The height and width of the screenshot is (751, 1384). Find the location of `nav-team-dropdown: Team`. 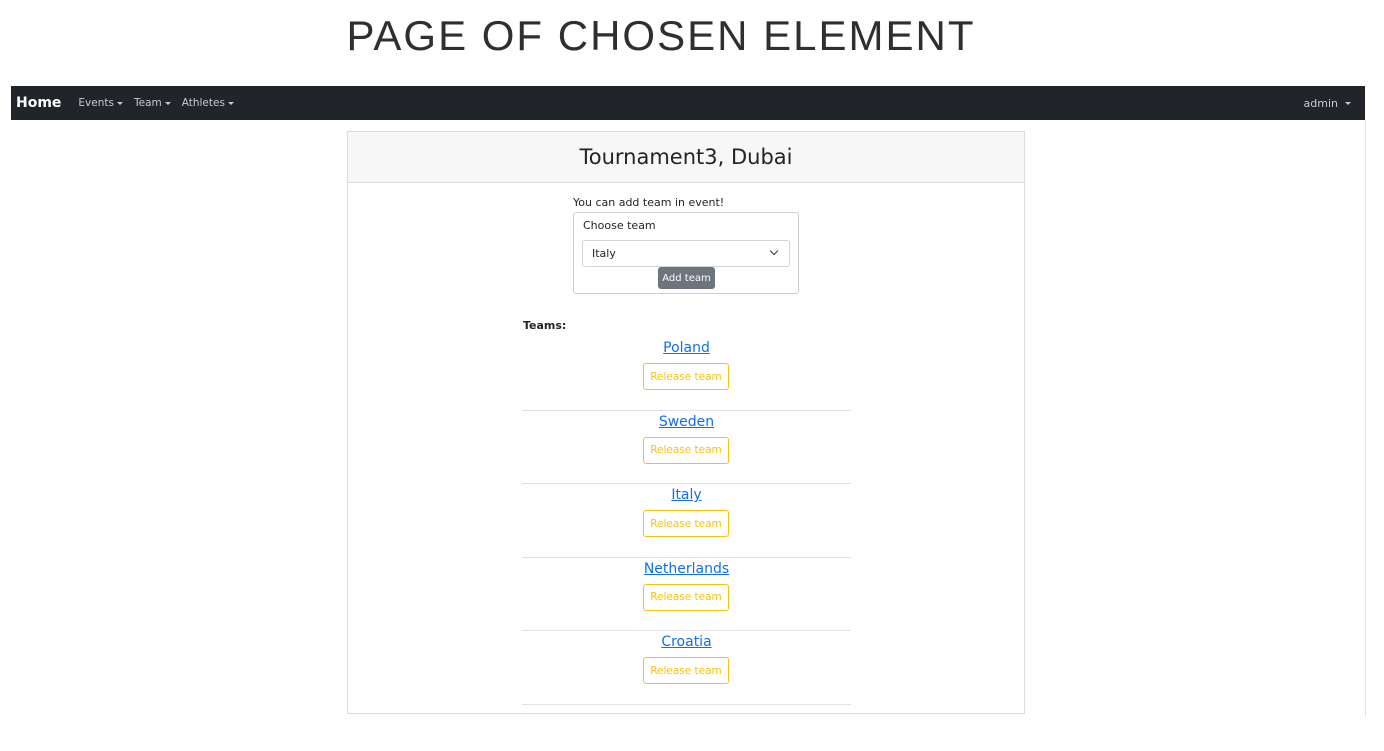

nav-team-dropdown: Team is located at coordinates (152, 103).